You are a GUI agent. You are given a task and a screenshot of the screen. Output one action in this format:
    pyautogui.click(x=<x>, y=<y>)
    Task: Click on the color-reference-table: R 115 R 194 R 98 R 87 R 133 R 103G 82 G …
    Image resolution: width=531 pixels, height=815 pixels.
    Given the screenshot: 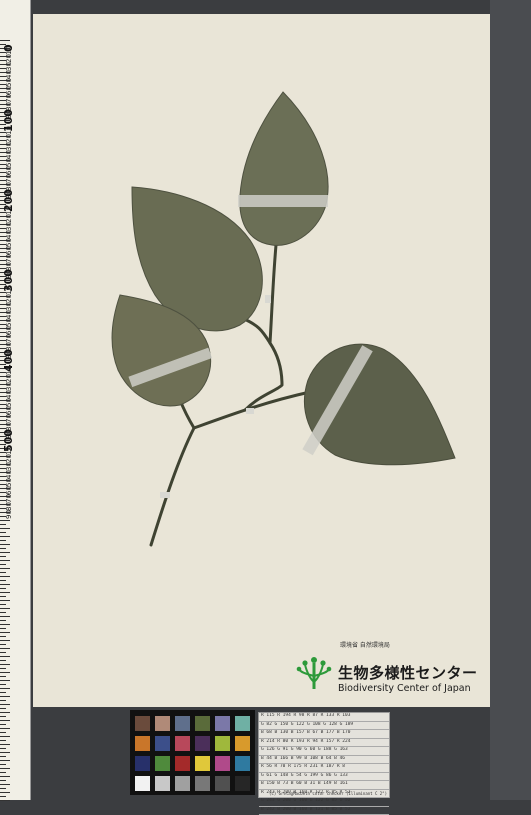 What is the action you would take?
    pyautogui.click(x=324, y=755)
    